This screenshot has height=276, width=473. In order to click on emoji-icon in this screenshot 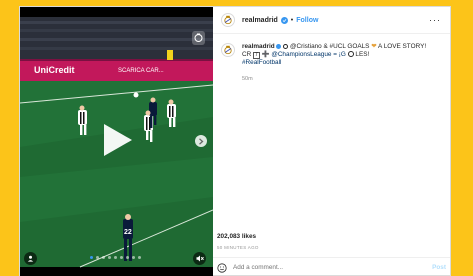, I will do `click(222, 267)`.